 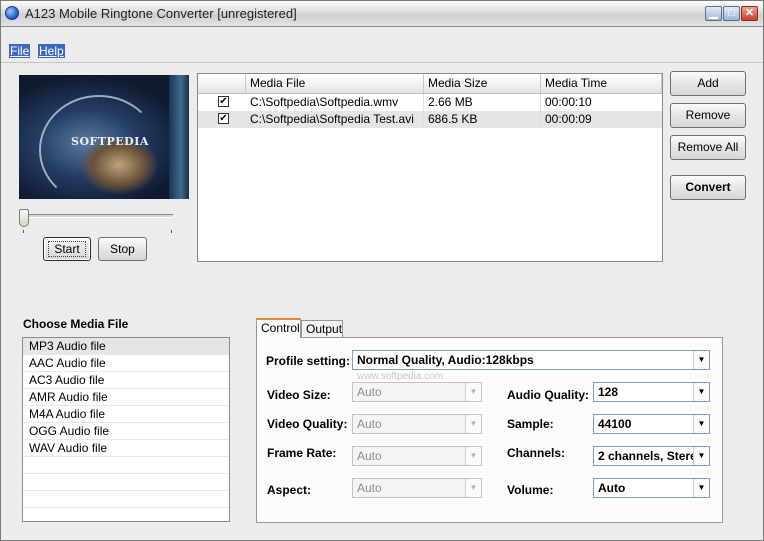 What do you see at coordinates (126, 380) in the screenshot?
I see `list-item: AC3 Audio file` at bounding box center [126, 380].